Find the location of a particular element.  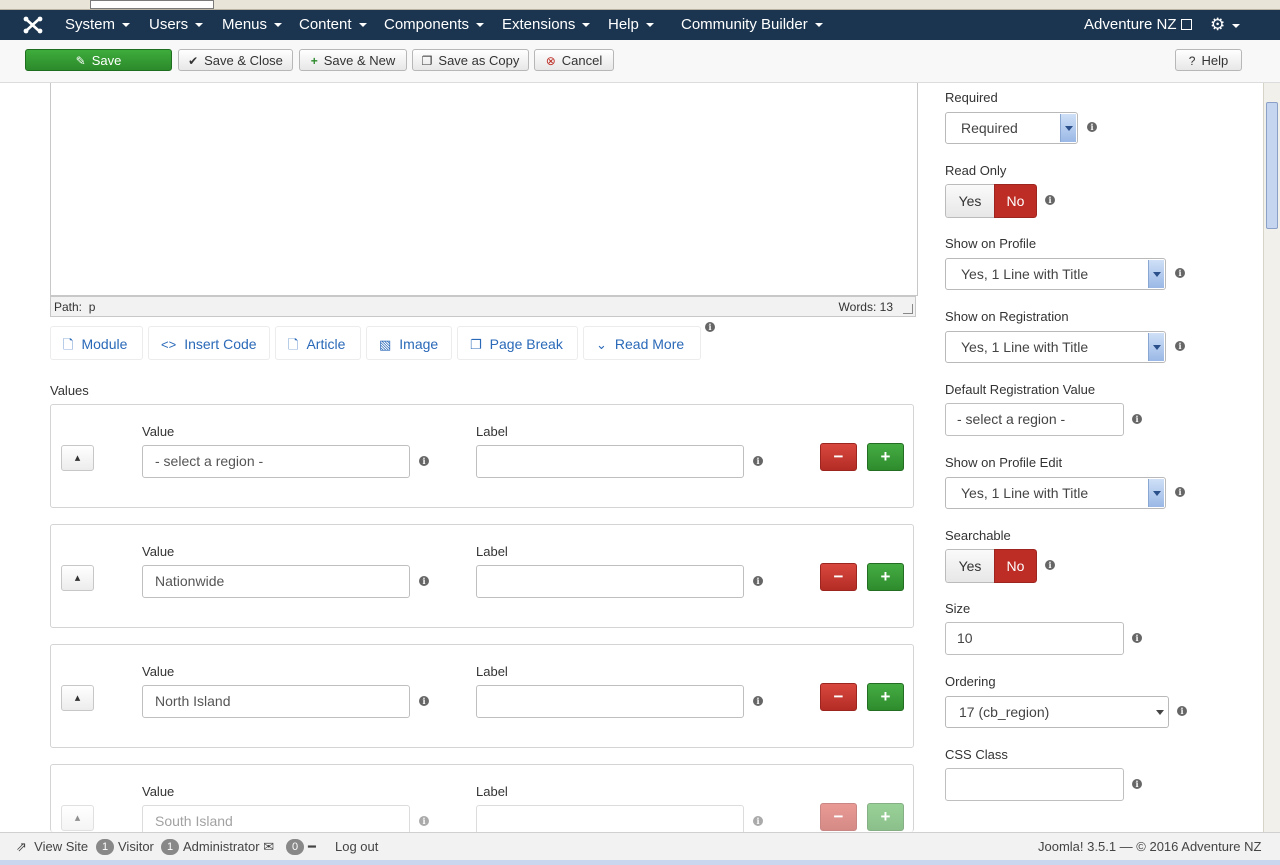

scrollbar-thumb is located at coordinates (1272, 165).